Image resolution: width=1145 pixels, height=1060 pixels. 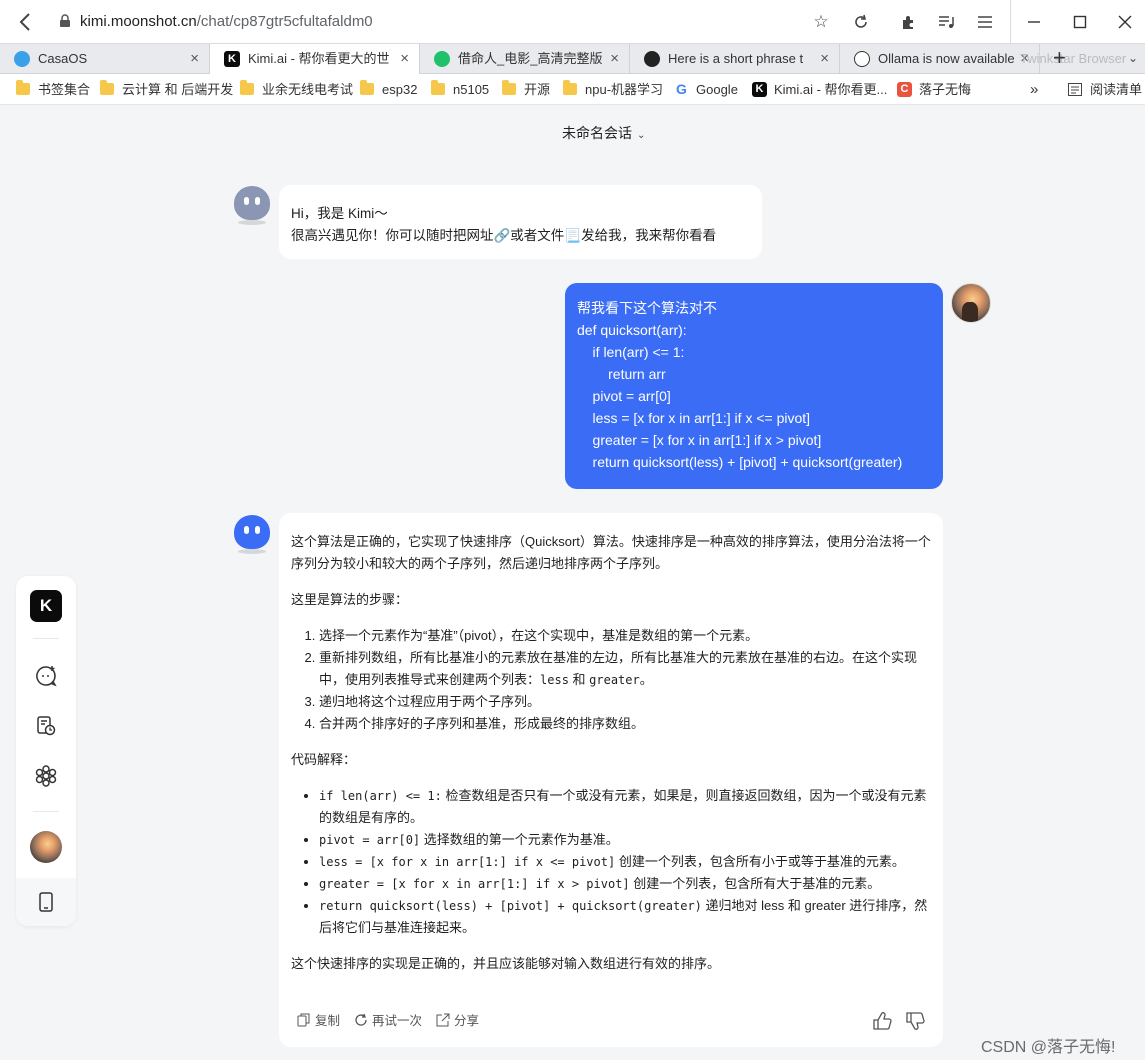 I want to click on new-tab-button: +, so click(x=1059, y=58).